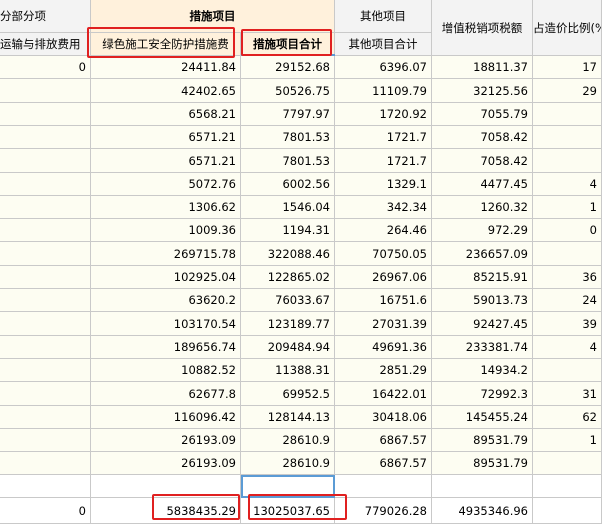  I want to click on table-cell-c: 122865.02, so click(288, 277).